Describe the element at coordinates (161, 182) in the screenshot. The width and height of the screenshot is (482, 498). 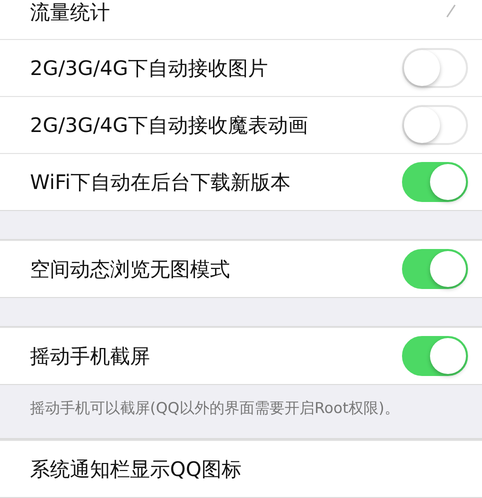
I see `setting-label: WiFi下自动在后台下载新版本` at that location.